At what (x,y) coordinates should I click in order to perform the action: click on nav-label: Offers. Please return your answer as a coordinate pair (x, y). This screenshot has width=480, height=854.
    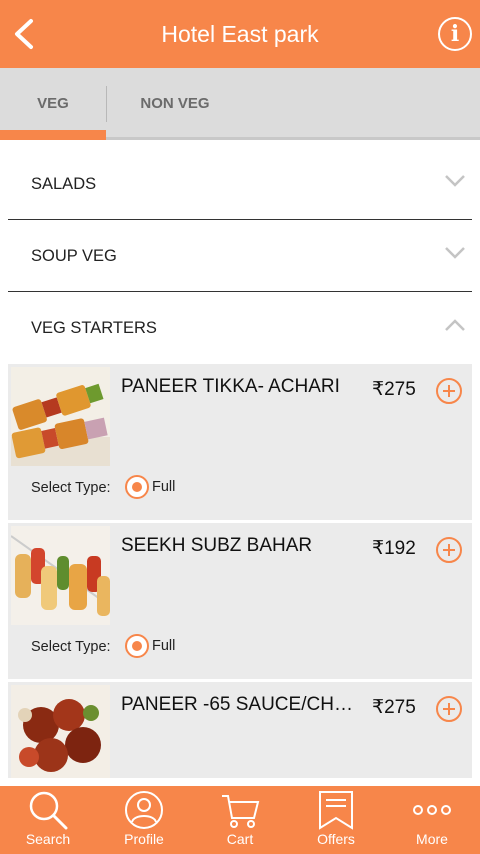
    Looking at the image, I should click on (336, 839).